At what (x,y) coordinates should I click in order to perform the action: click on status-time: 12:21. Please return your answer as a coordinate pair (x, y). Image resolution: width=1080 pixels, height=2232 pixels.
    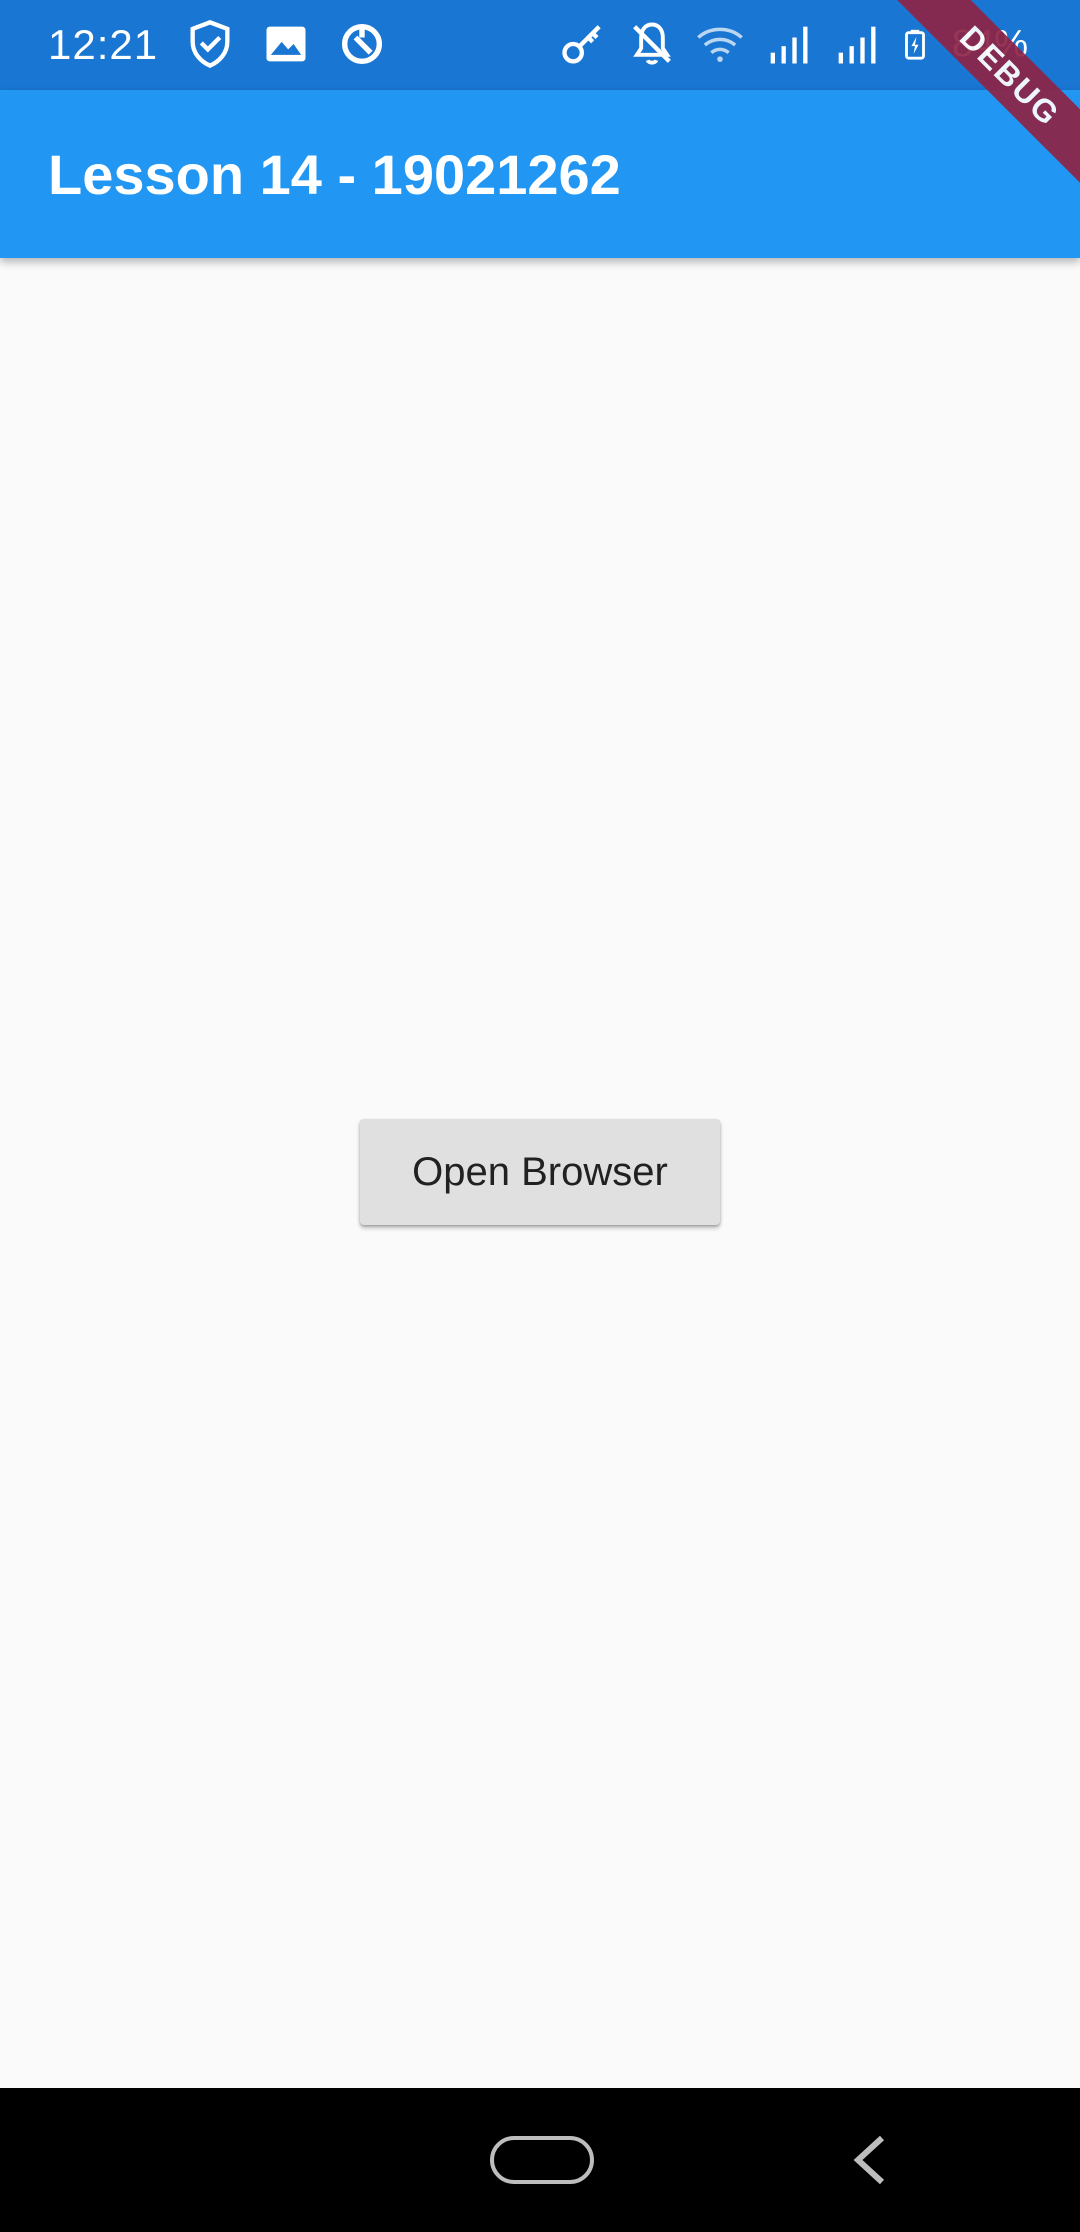
    Looking at the image, I should click on (103, 44).